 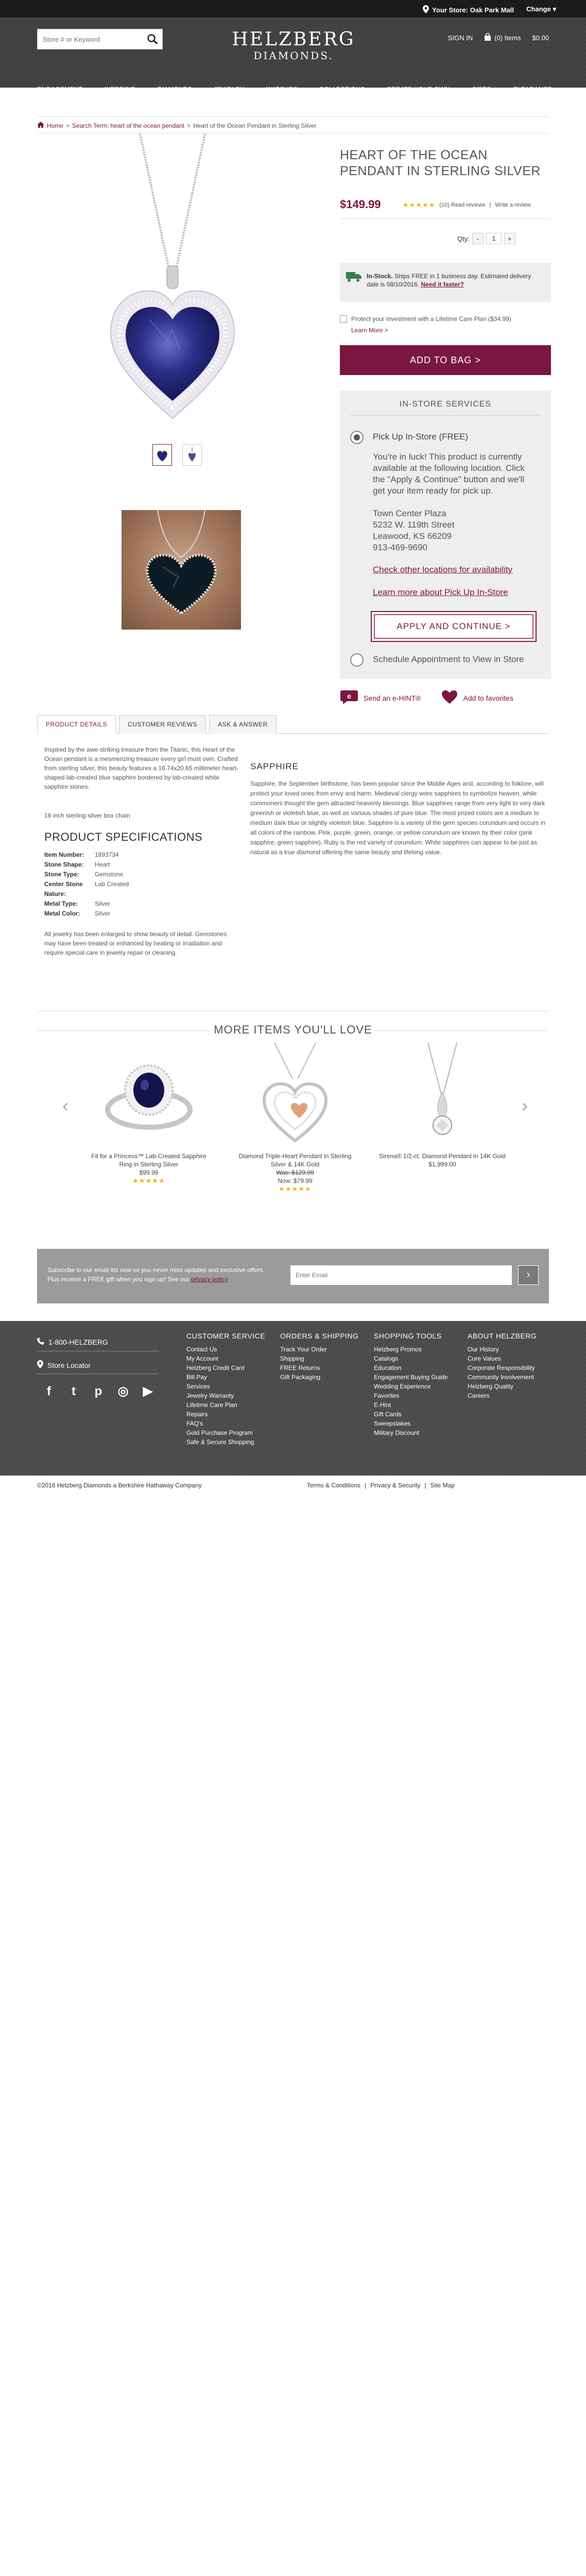 I want to click on footer-link: My Account, so click(x=225, y=1358).